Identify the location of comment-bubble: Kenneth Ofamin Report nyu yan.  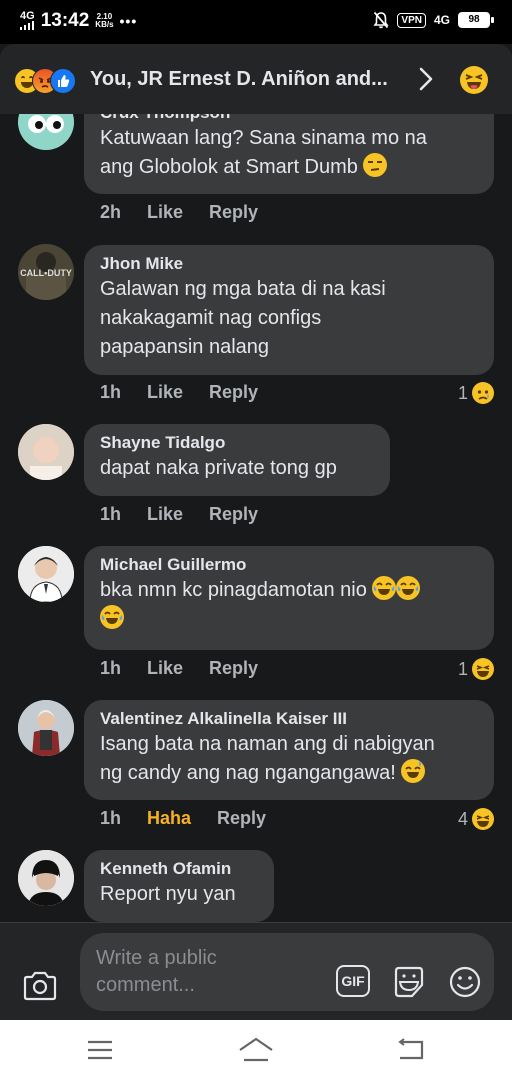
(179, 886).